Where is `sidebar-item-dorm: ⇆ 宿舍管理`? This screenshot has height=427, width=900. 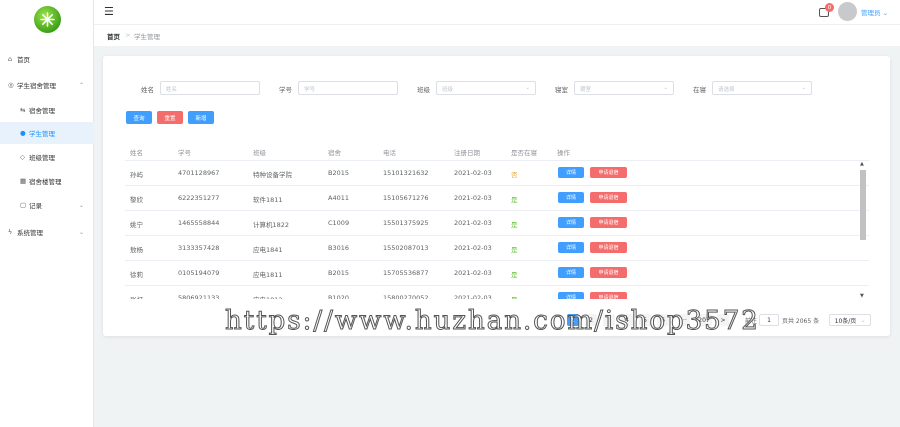 sidebar-item-dorm: ⇆ 宿舍管理 is located at coordinates (47, 110).